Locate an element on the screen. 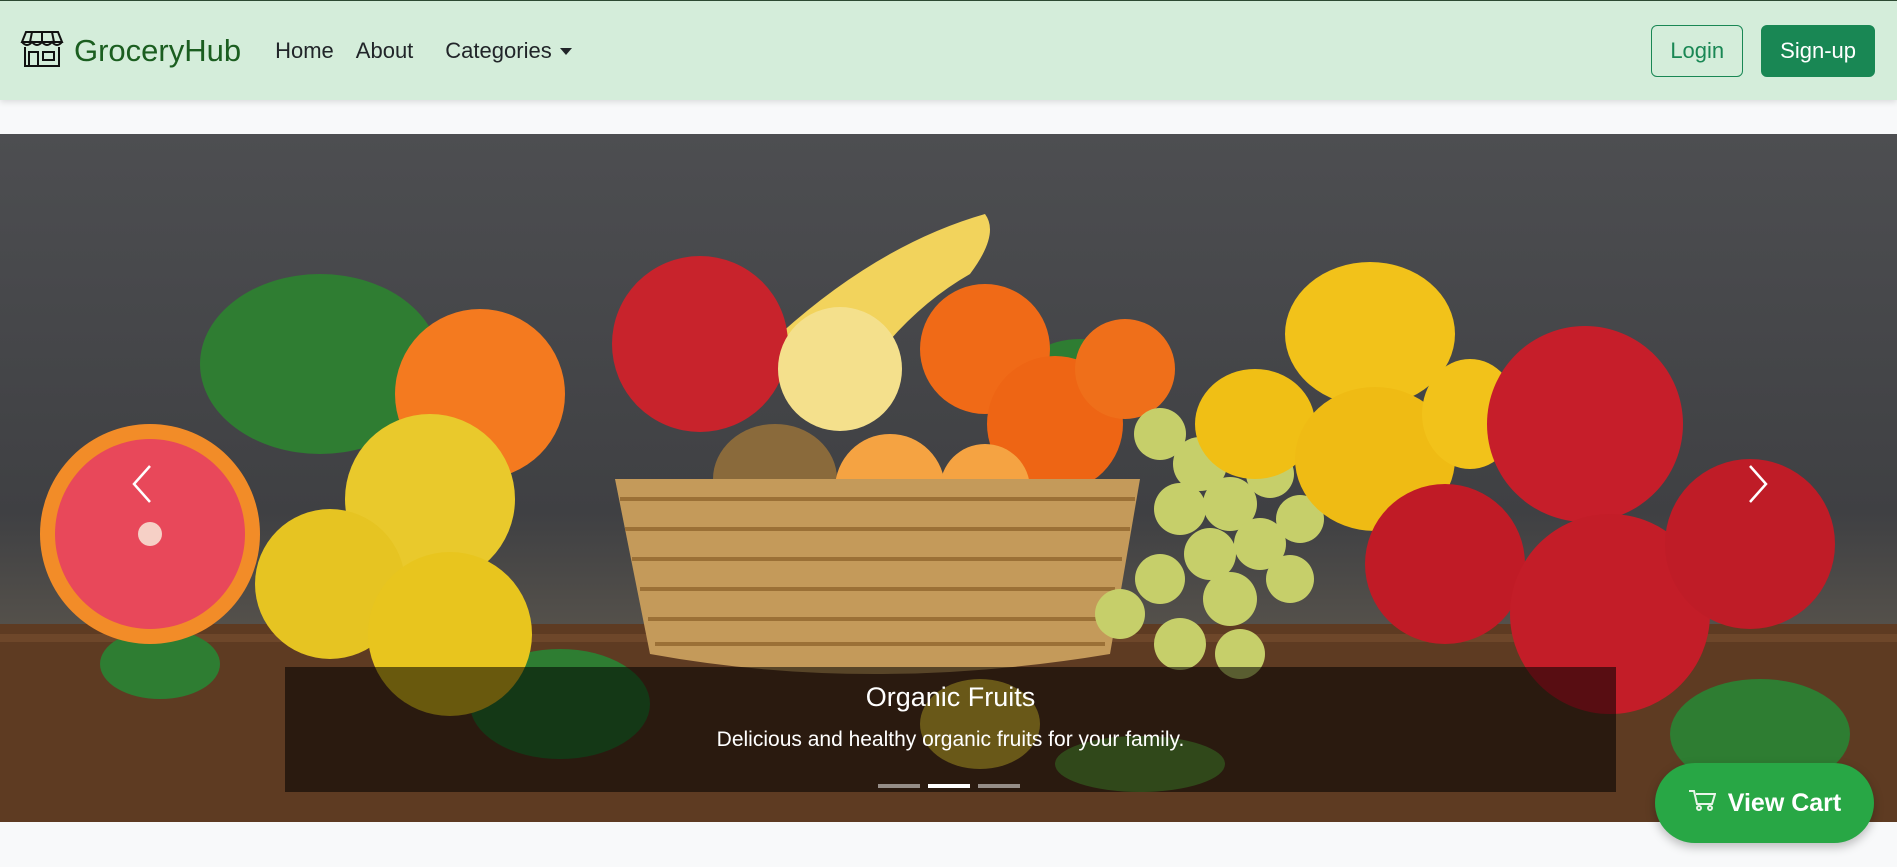 Image resolution: width=1897 pixels, height=867 pixels. chevron-left-icon is located at coordinates (141, 484).